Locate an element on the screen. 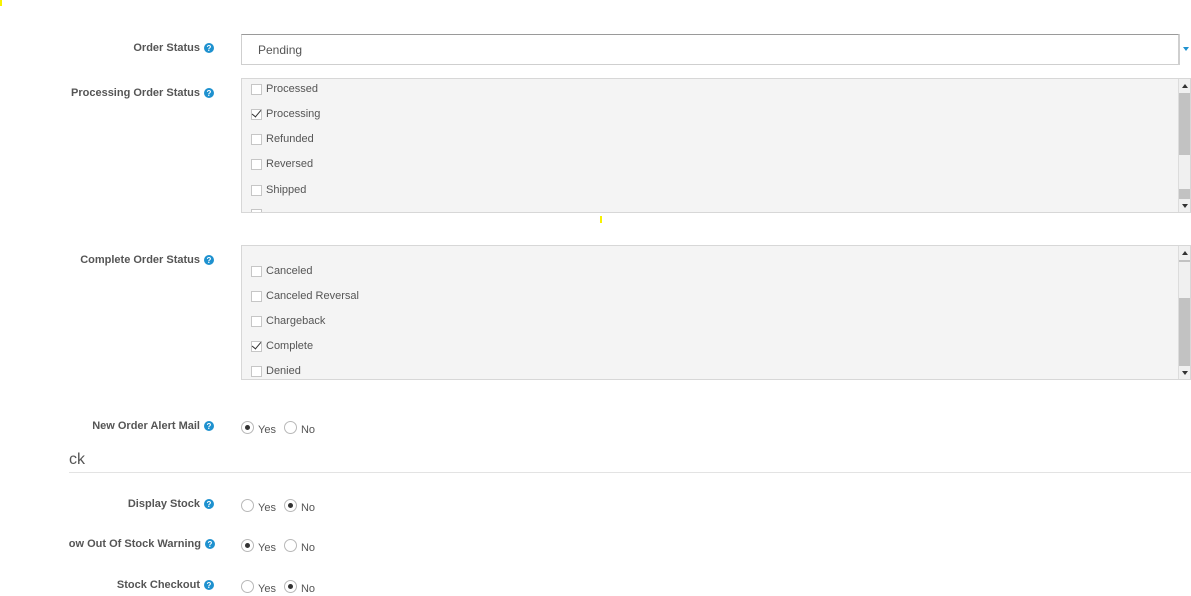 The image size is (1191, 596). complete-order-status-label: Complete Order Status ? is located at coordinates (147, 260).